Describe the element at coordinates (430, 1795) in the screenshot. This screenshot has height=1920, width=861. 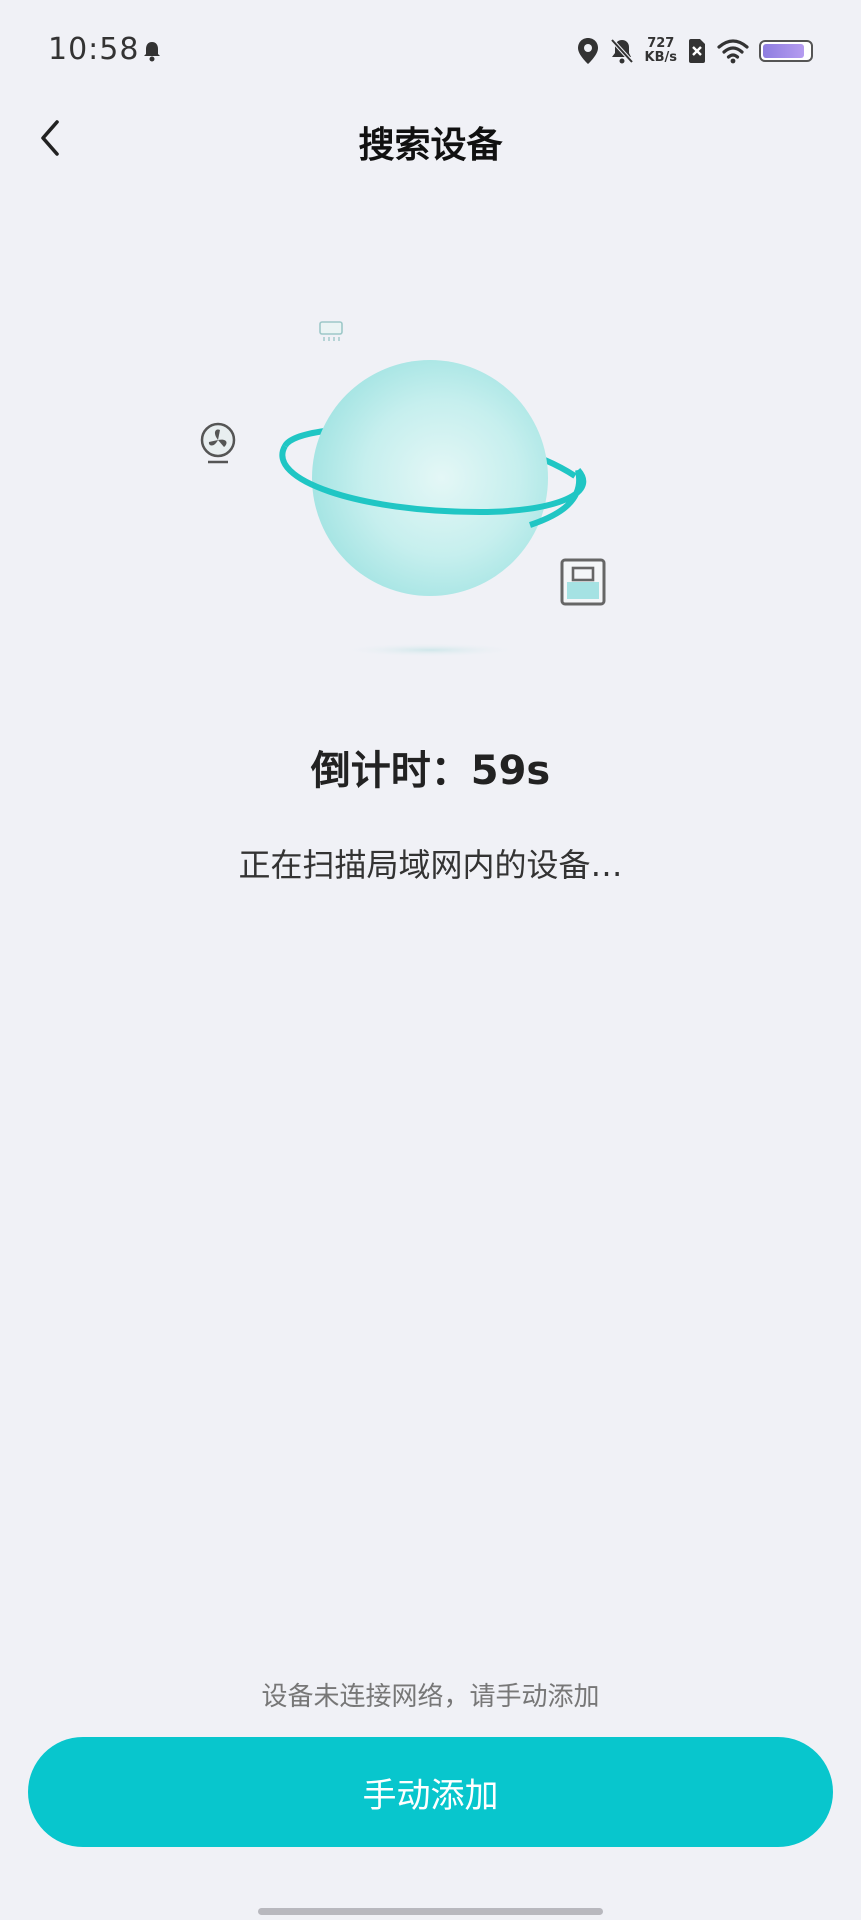
I see `manual-add-label: 手动添加` at that location.